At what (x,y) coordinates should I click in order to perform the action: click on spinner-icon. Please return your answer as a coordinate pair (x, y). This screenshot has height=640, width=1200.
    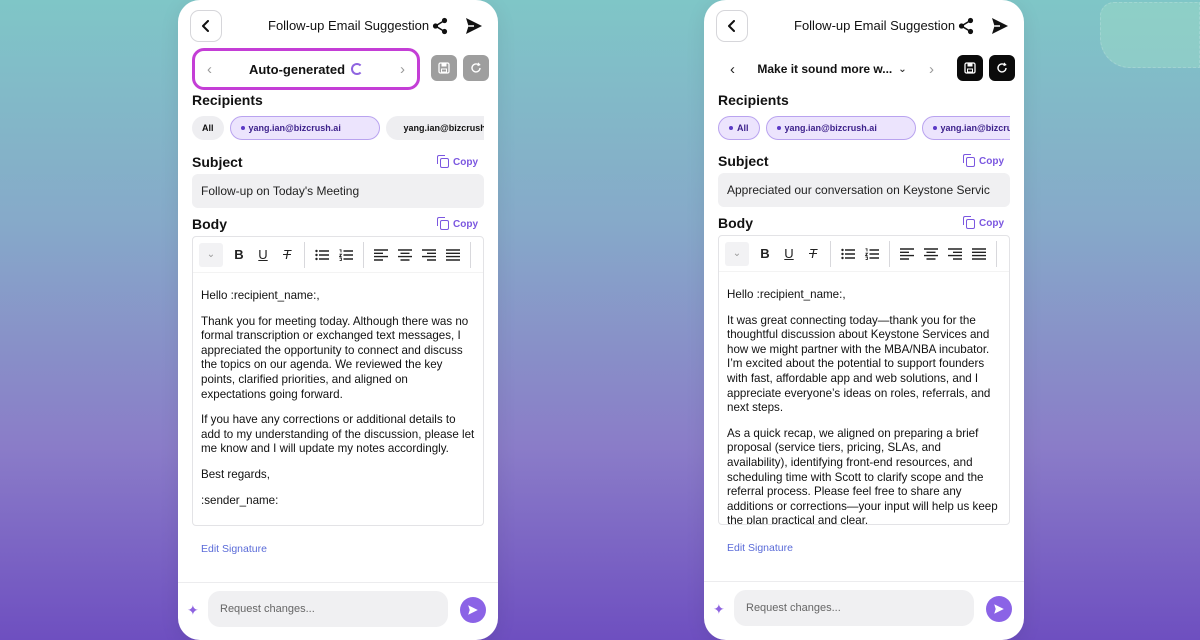
    Looking at the image, I should click on (357, 69).